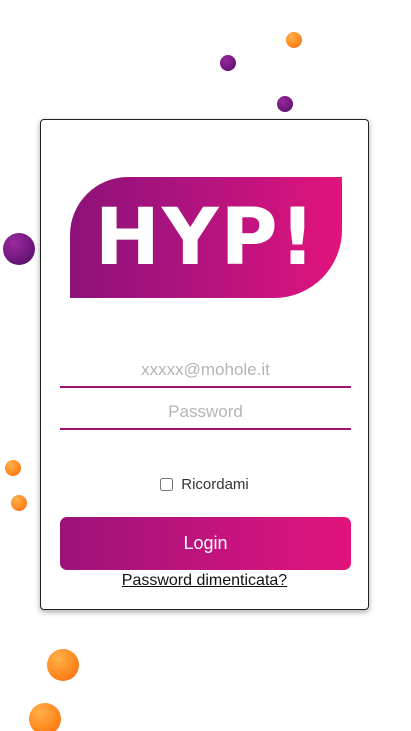  I want to click on remember-me: Ricordami, so click(204, 484).